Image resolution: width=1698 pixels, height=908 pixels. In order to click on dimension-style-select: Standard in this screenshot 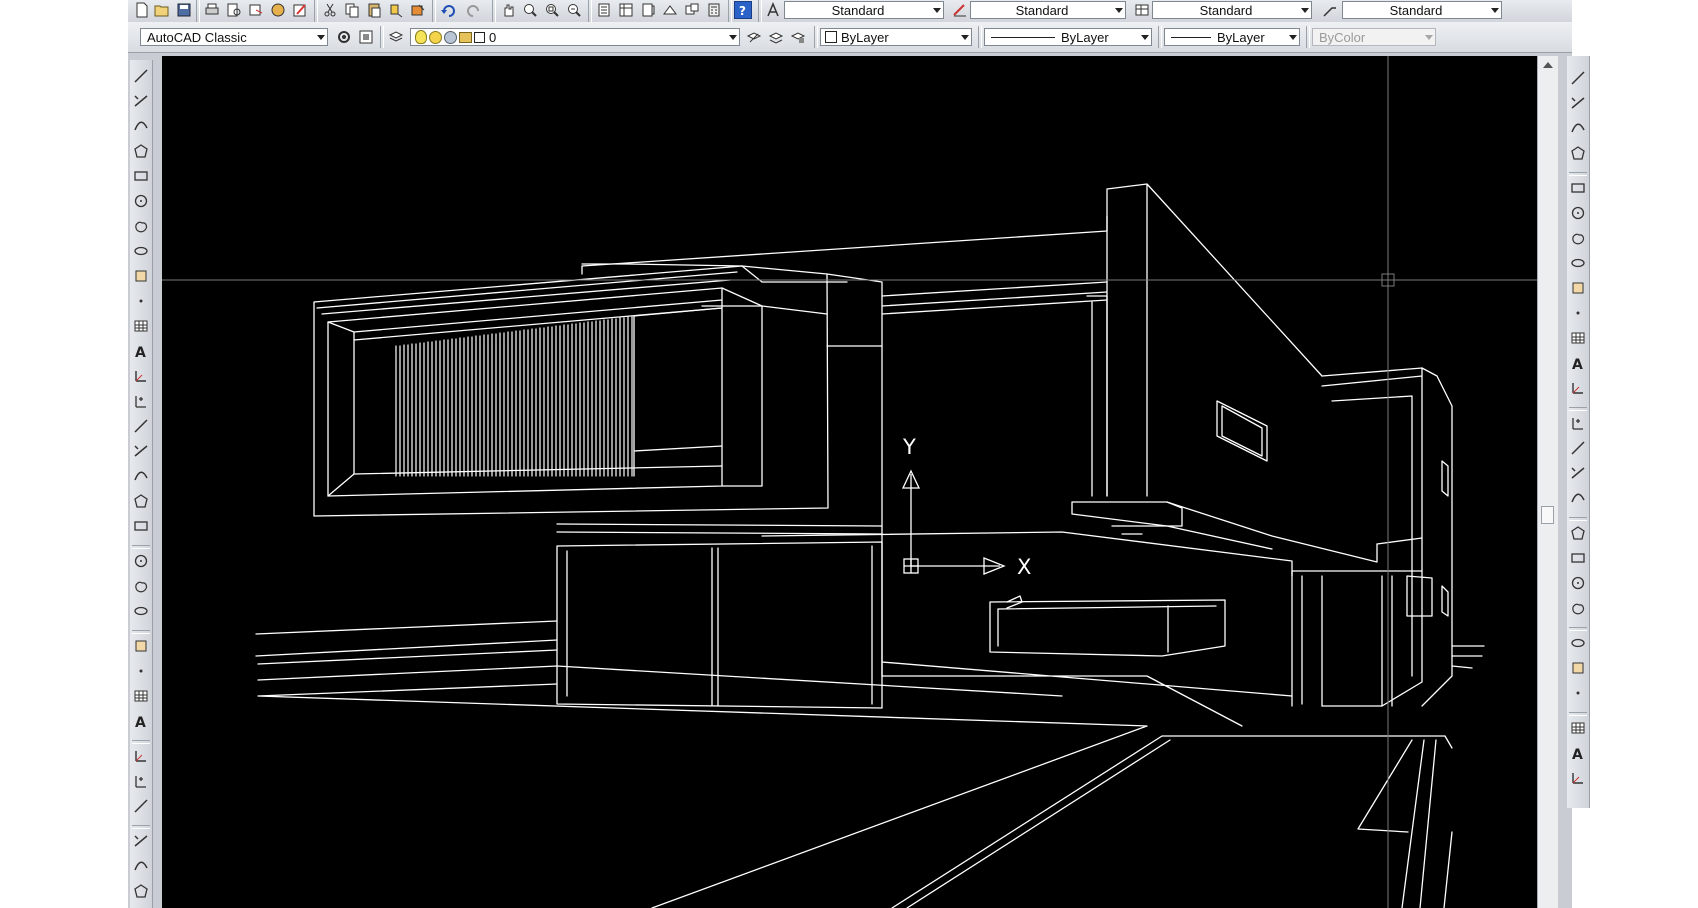, I will do `click(1048, 10)`.